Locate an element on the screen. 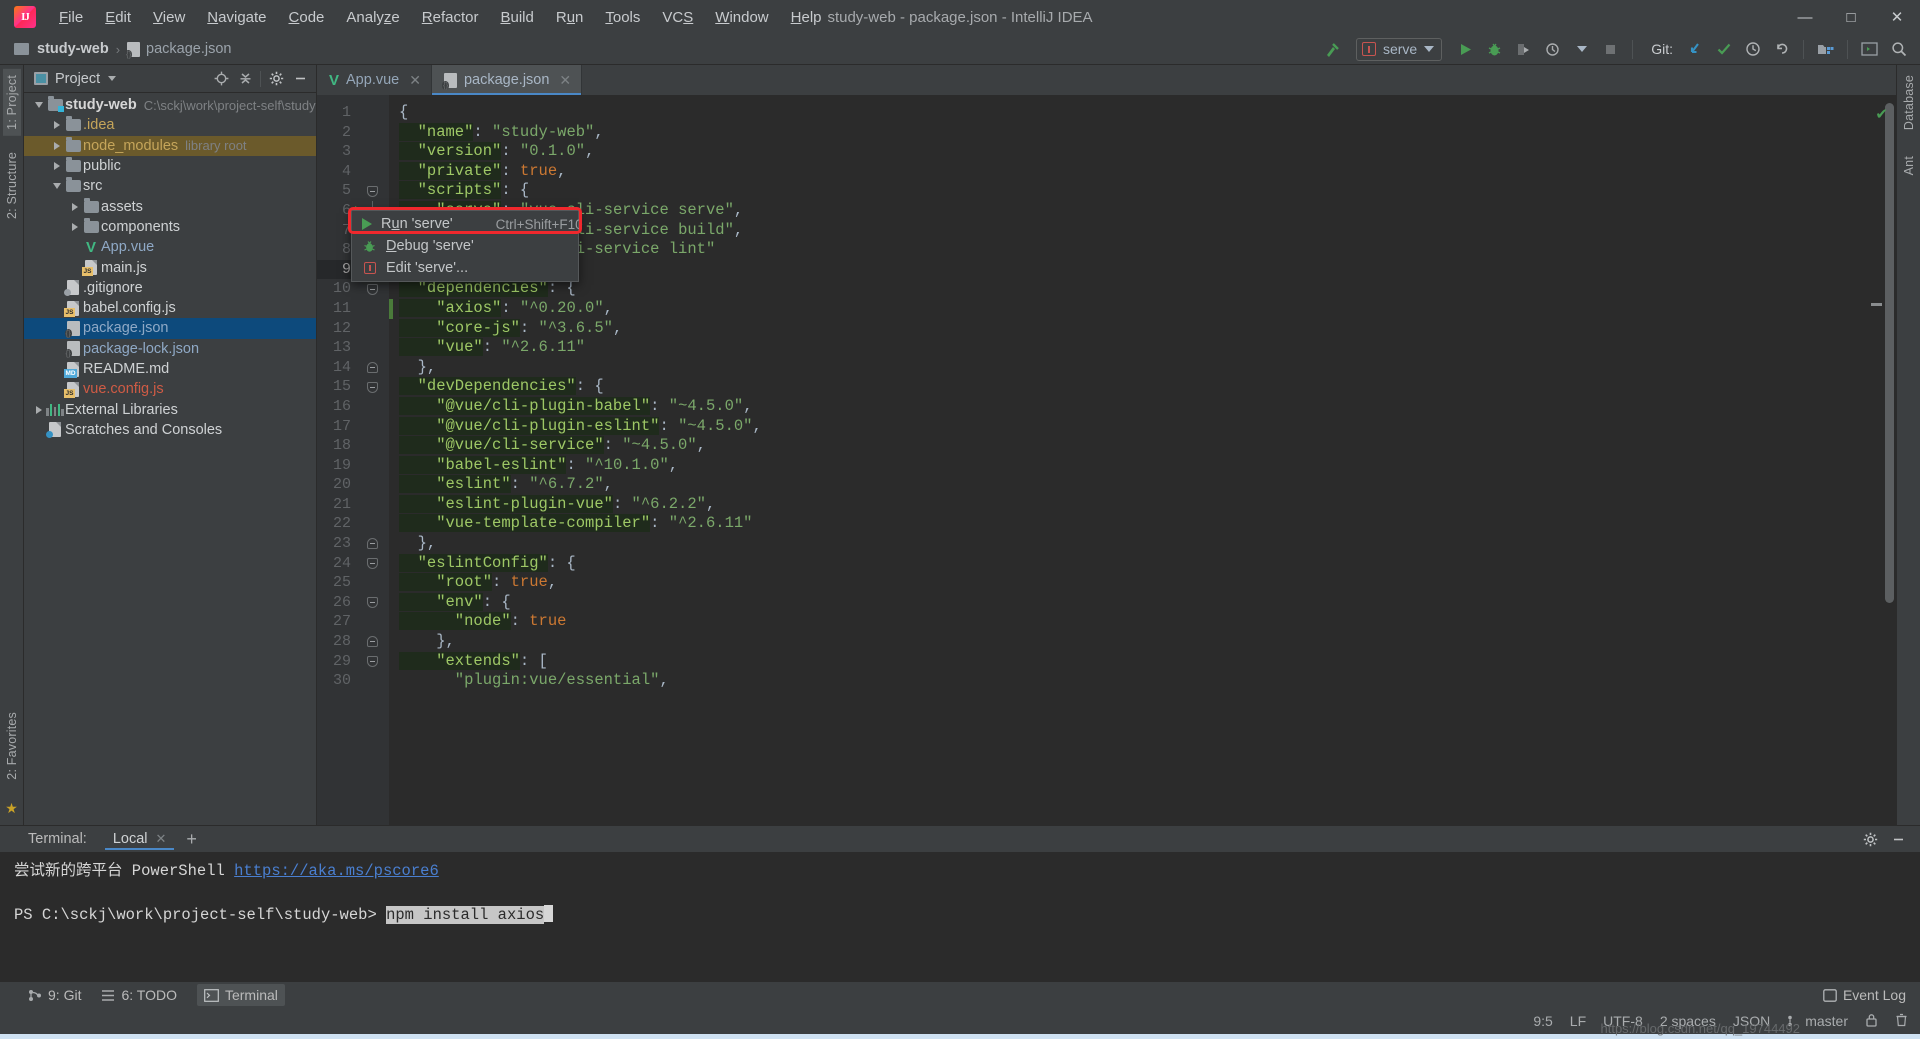  breadcrumb-file: package.json is located at coordinates (188, 49).